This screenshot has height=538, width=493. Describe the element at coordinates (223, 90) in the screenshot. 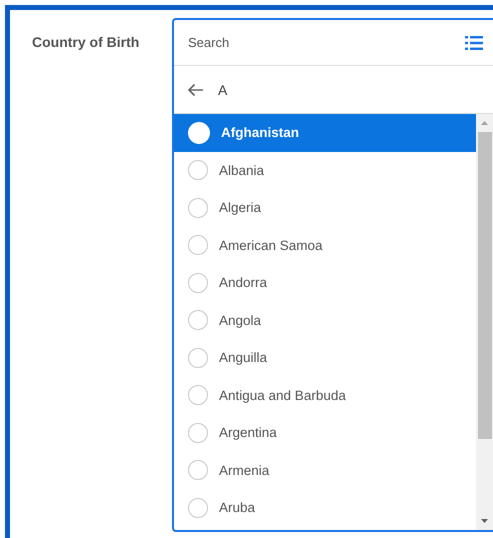

I see `filter-text: A` at that location.